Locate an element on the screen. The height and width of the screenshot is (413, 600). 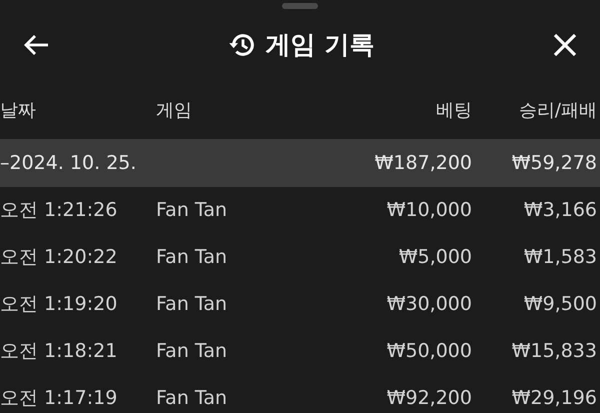
date-group-row: –2024. 10. 25. ₩187,200 ₩59,278 is located at coordinates (300, 163).